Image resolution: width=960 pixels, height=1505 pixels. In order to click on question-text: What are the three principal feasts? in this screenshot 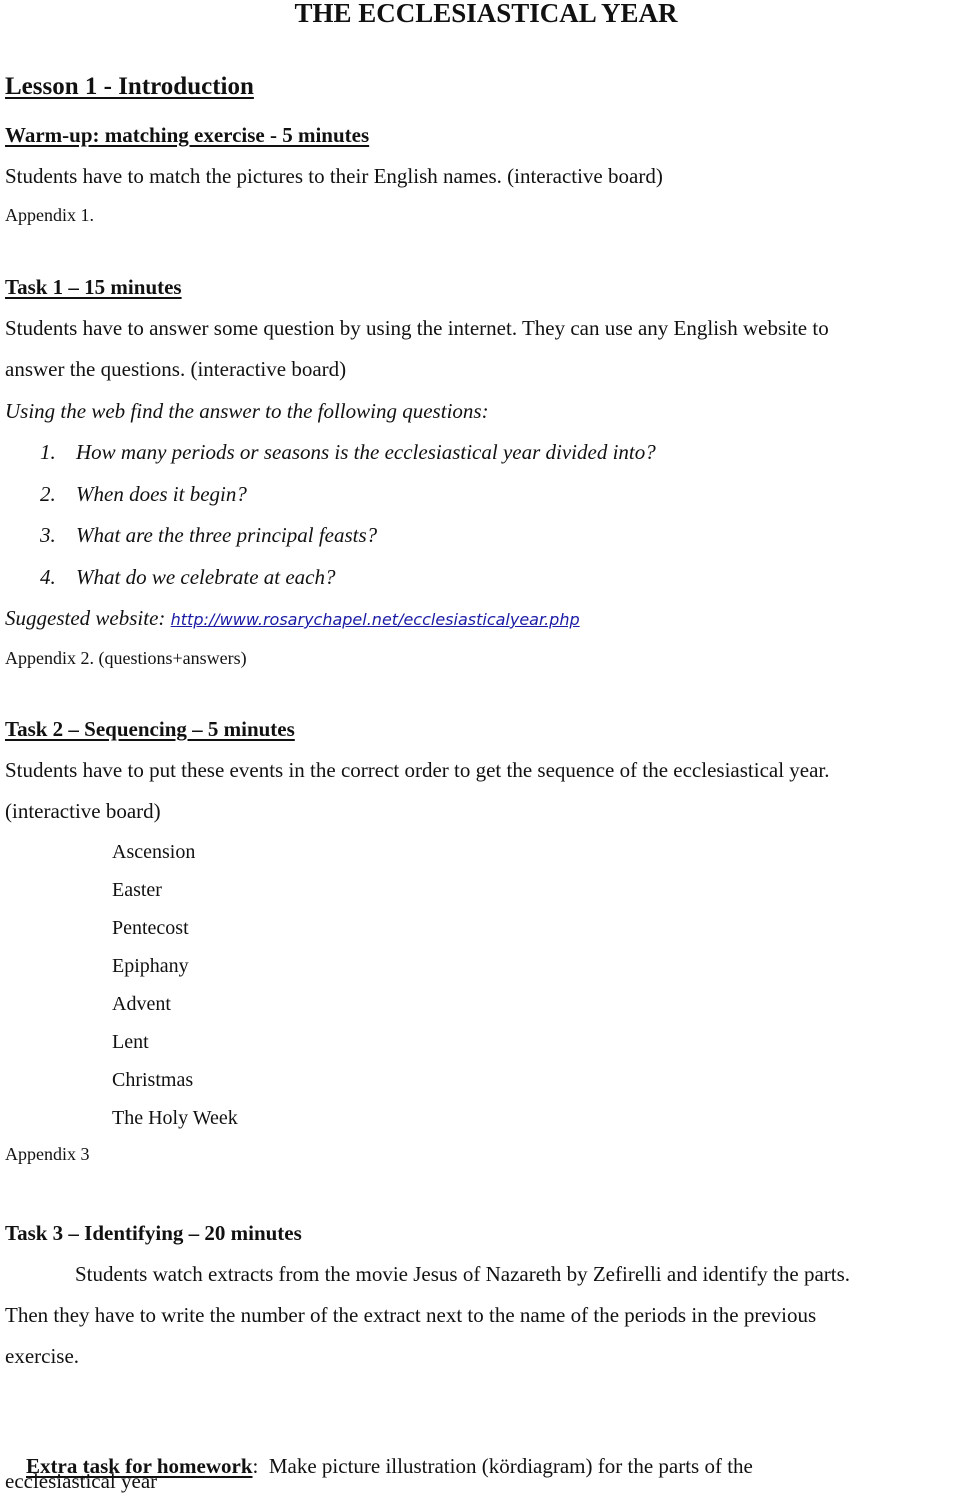, I will do `click(227, 535)`.